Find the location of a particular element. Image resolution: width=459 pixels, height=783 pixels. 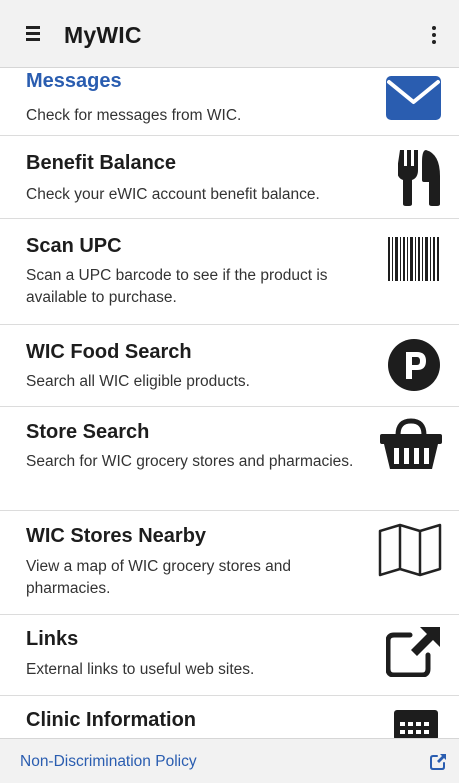

list-item-title: Links is located at coordinates (52, 639).